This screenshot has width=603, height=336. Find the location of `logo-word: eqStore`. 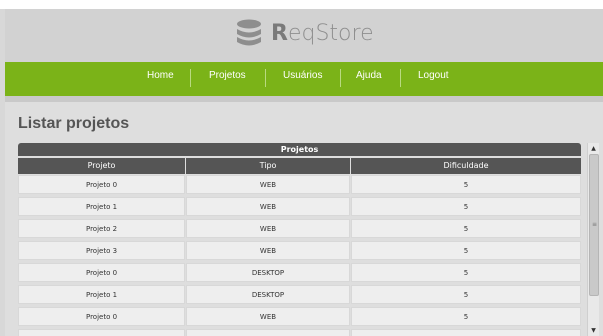

logo-word: eqStore is located at coordinates (330, 33).